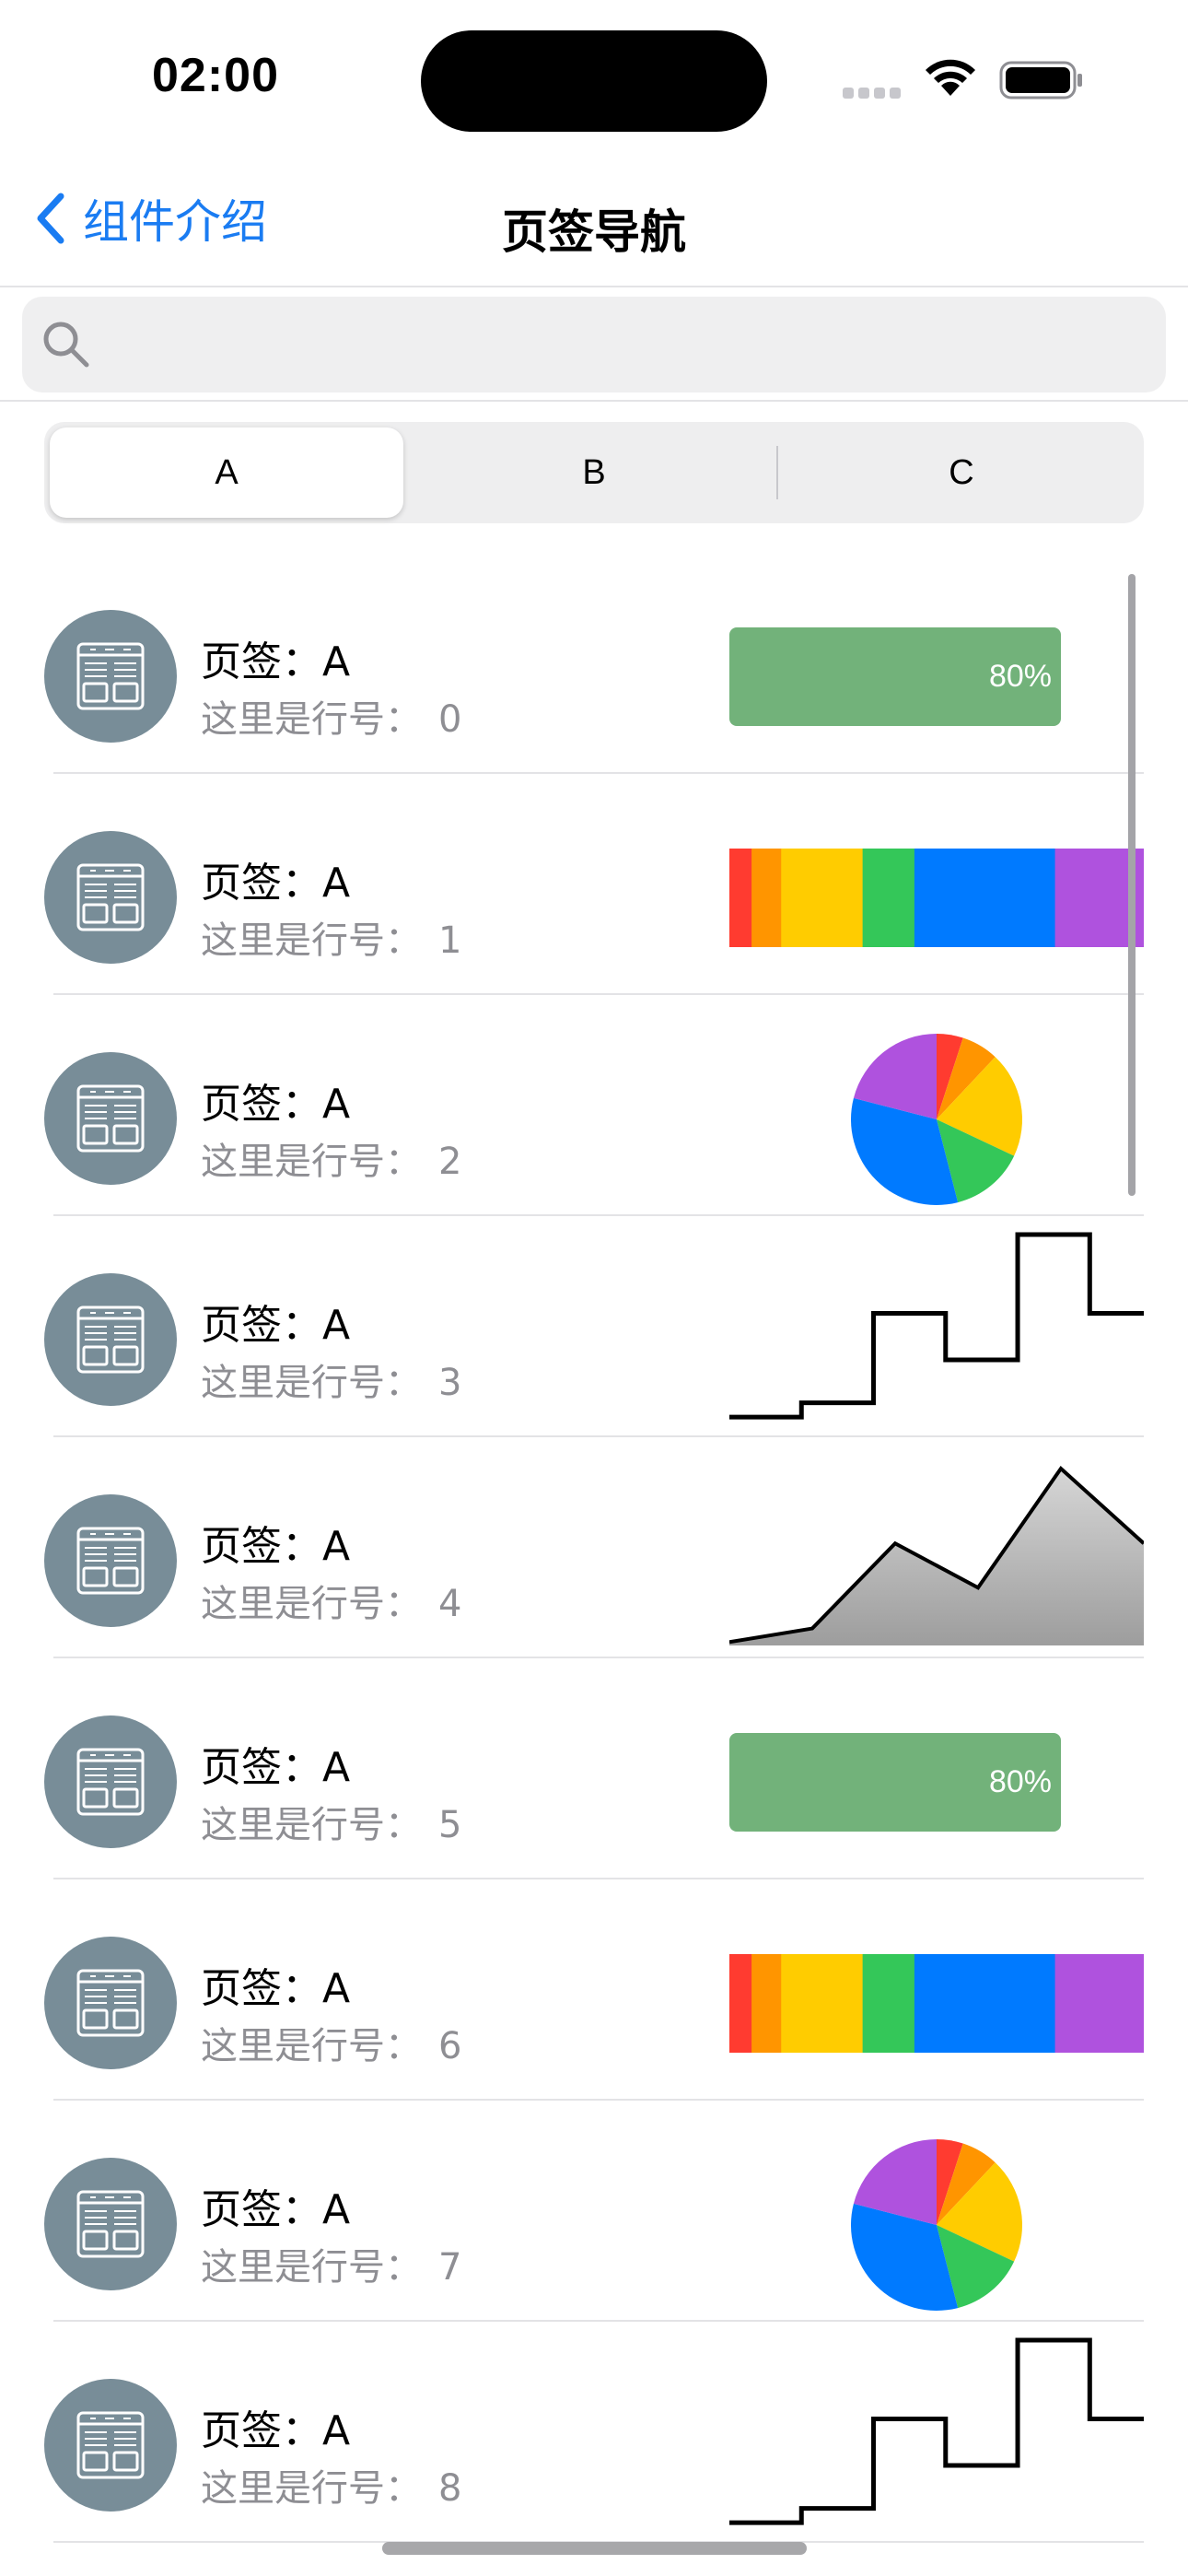 Image resolution: width=1188 pixels, height=2576 pixels. I want to click on area-fill, so click(937, 1557).